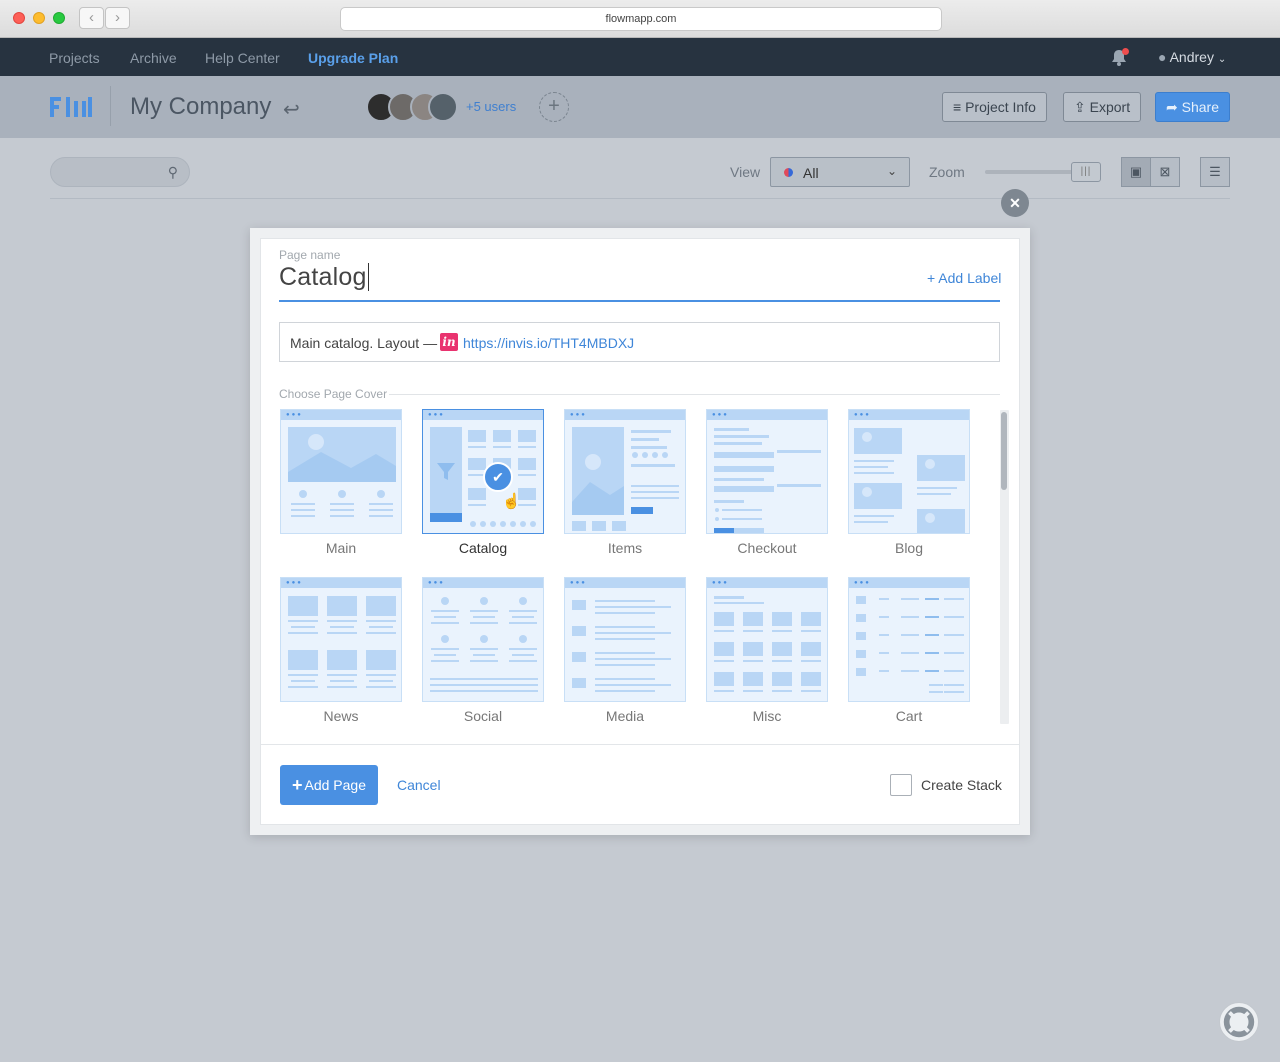 The width and height of the screenshot is (1280, 1062). Describe the element at coordinates (554, 107) in the screenshot. I see `add-user-button: +` at that location.